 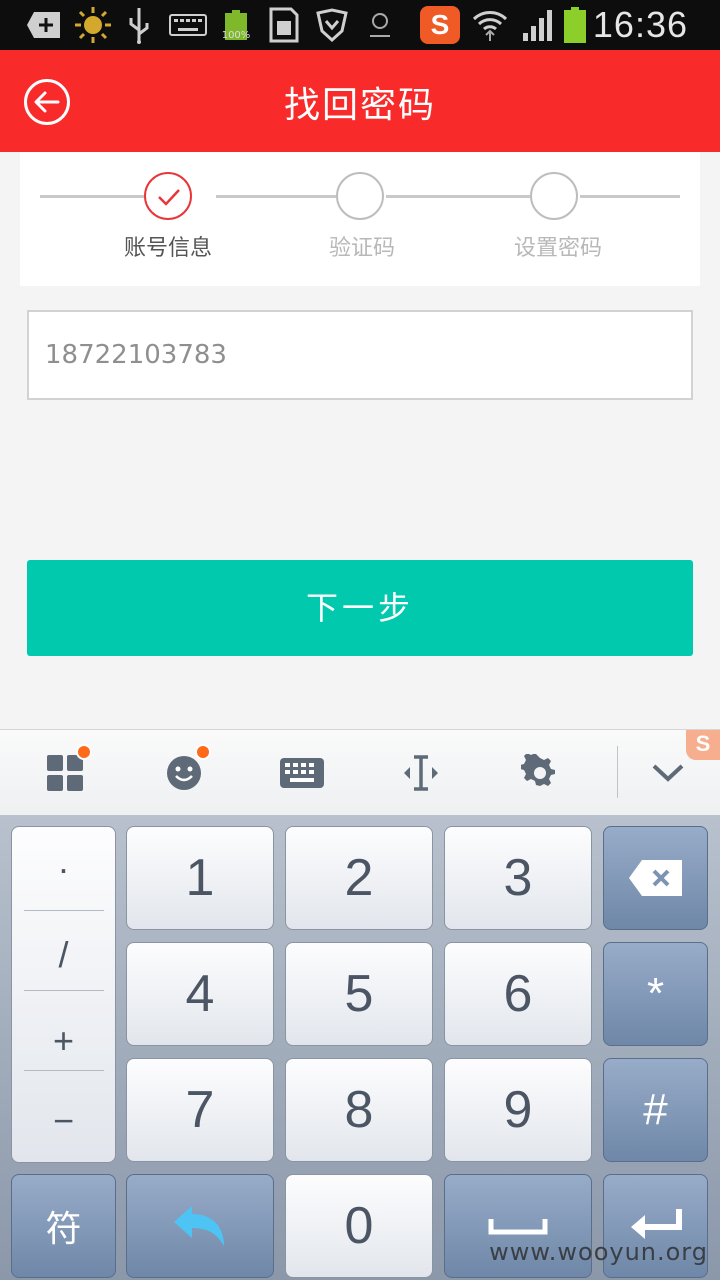 I want to click on keyboard-switch-icon, so click(x=302, y=773).